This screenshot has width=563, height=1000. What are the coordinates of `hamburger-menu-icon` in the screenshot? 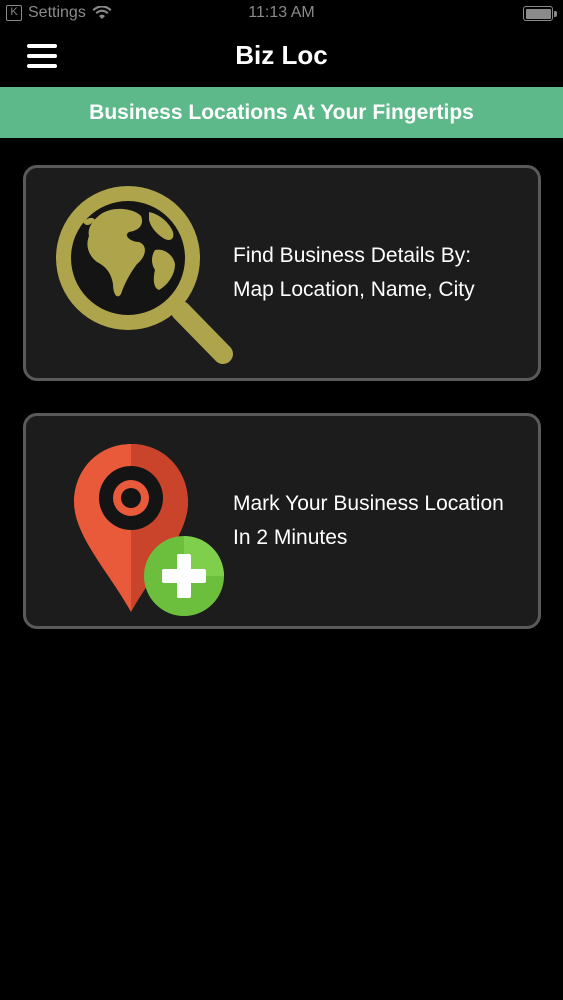 It's located at (42, 56).